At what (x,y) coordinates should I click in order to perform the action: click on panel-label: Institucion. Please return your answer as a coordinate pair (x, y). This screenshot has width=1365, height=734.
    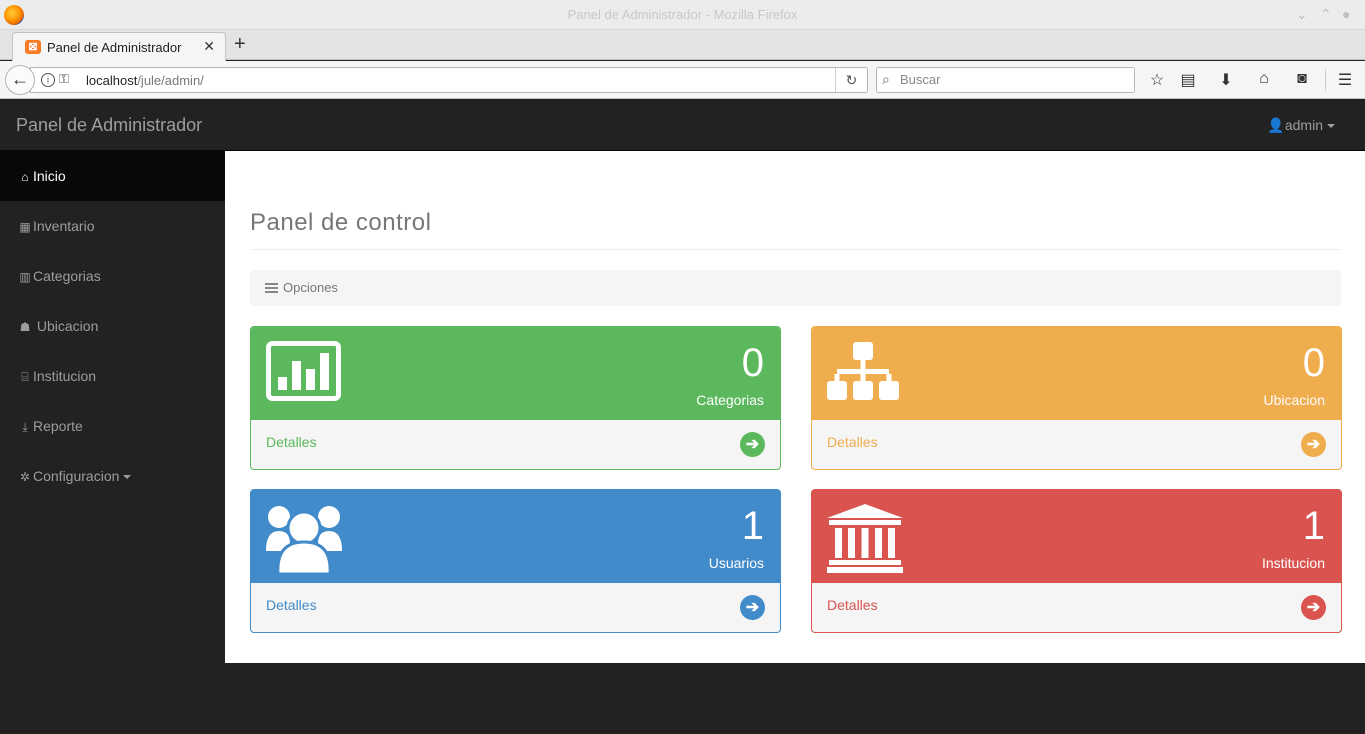
    Looking at the image, I should click on (1293, 563).